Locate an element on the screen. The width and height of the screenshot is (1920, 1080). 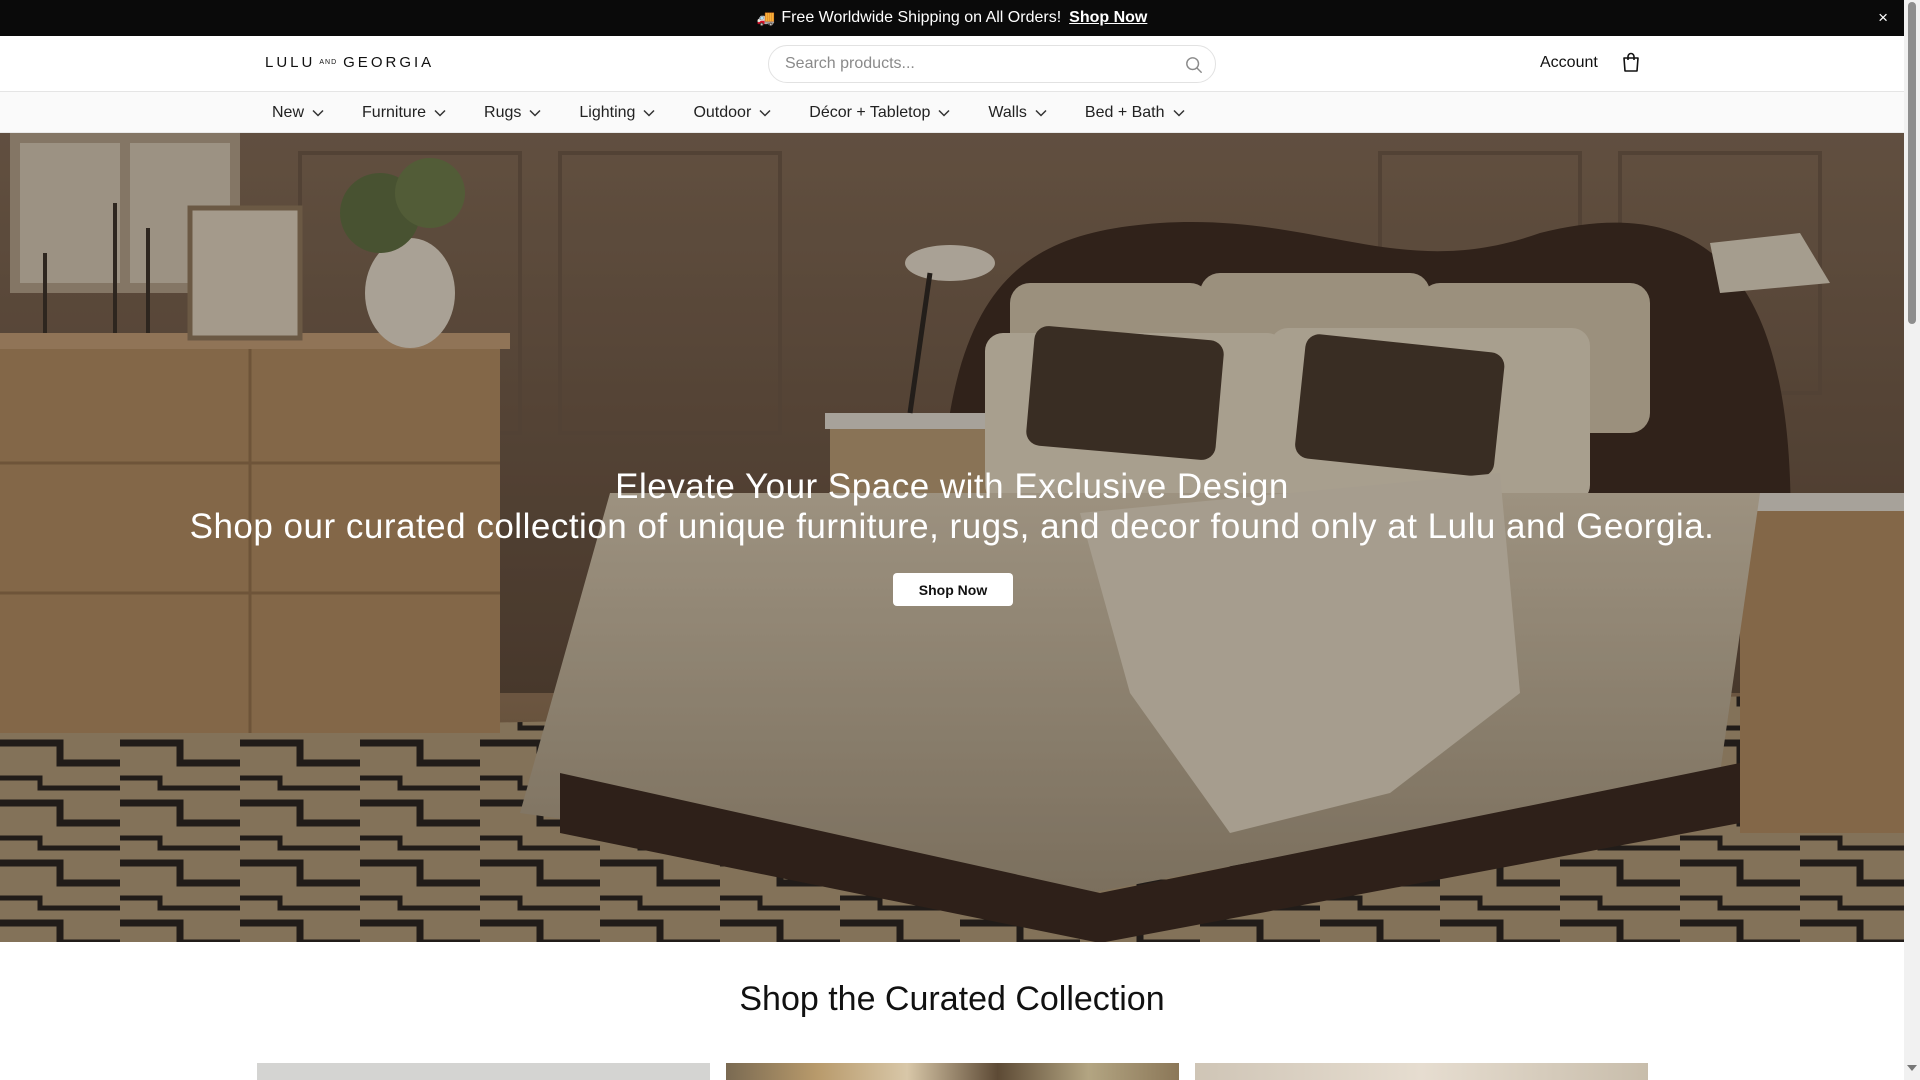
search-input is located at coordinates (964, 64).